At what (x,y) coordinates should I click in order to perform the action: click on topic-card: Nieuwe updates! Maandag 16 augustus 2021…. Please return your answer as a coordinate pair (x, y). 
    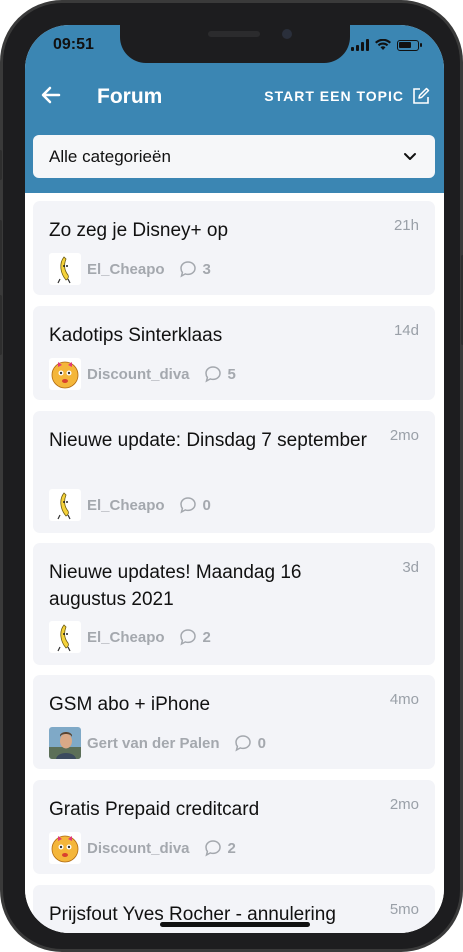
    Looking at the image, I should click on (234, 604).